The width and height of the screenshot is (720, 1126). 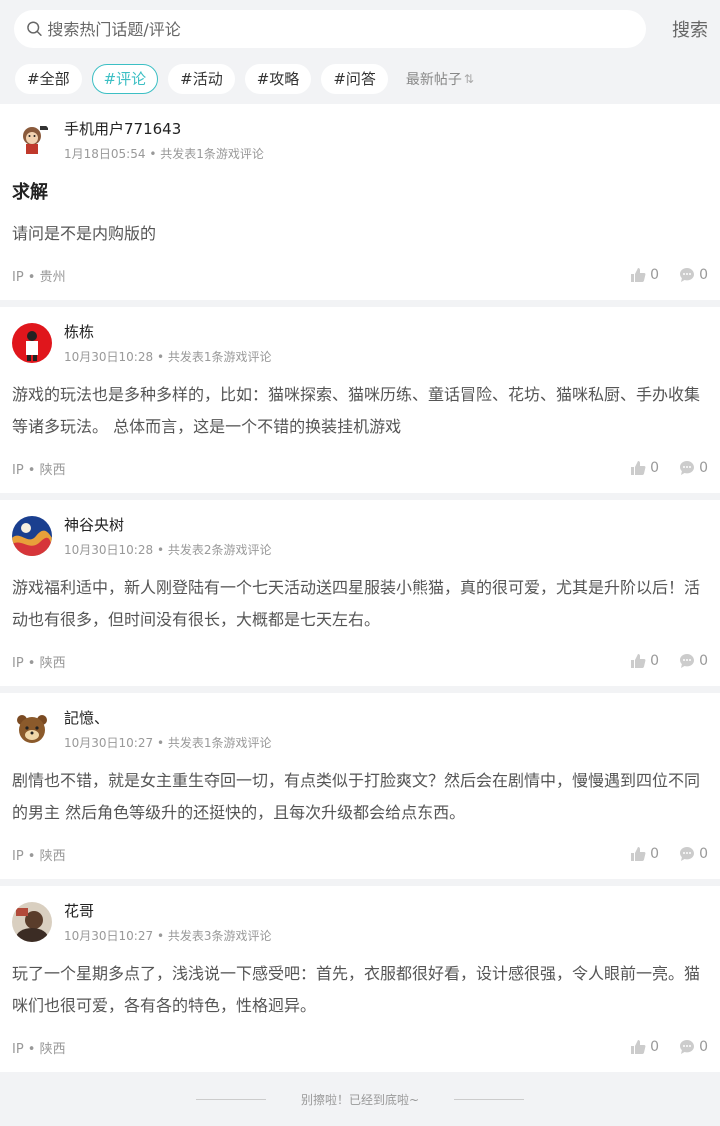 What do you see at coordinates (125, 79) in the screenshot?
I see `tag-review: #评论` at bounding box center [125, 79].